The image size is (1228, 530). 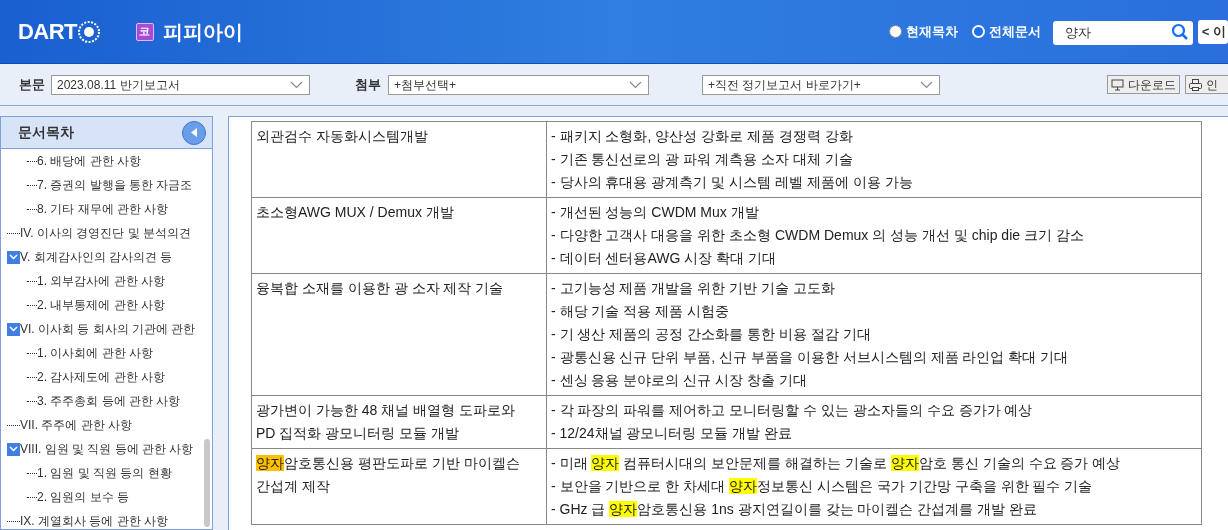 What do you see at coordinates (83, 497) in the screenshot?
I see `tree-item: 2. 임원의 보수 등` at bounding box center [83, 497].